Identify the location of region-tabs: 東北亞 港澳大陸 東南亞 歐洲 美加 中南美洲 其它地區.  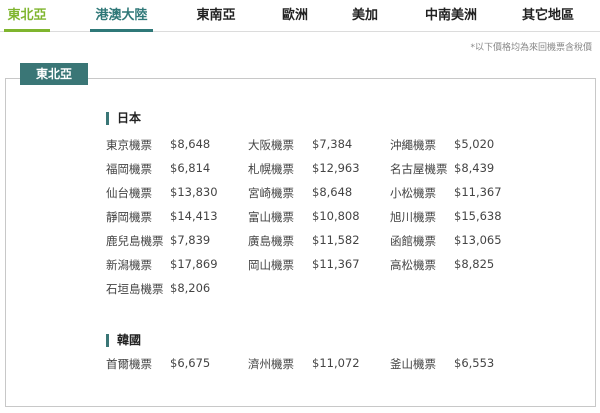
(300, 16).